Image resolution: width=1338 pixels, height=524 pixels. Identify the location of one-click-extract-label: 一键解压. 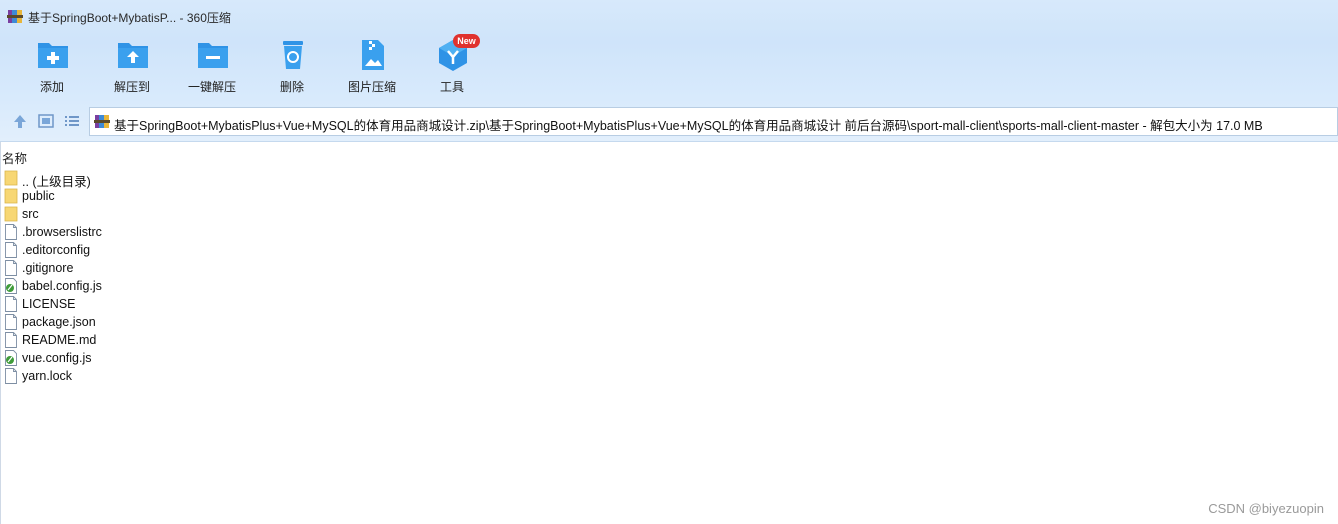
(211, 87).